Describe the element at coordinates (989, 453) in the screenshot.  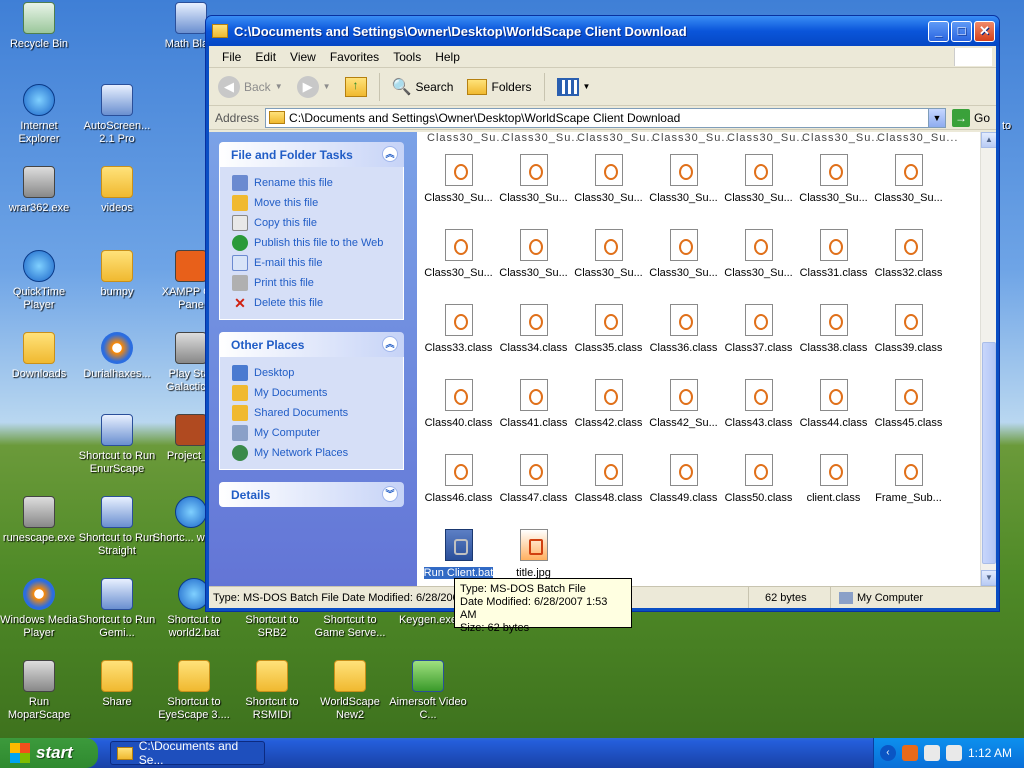
I see `scroll-thumb` at that location.